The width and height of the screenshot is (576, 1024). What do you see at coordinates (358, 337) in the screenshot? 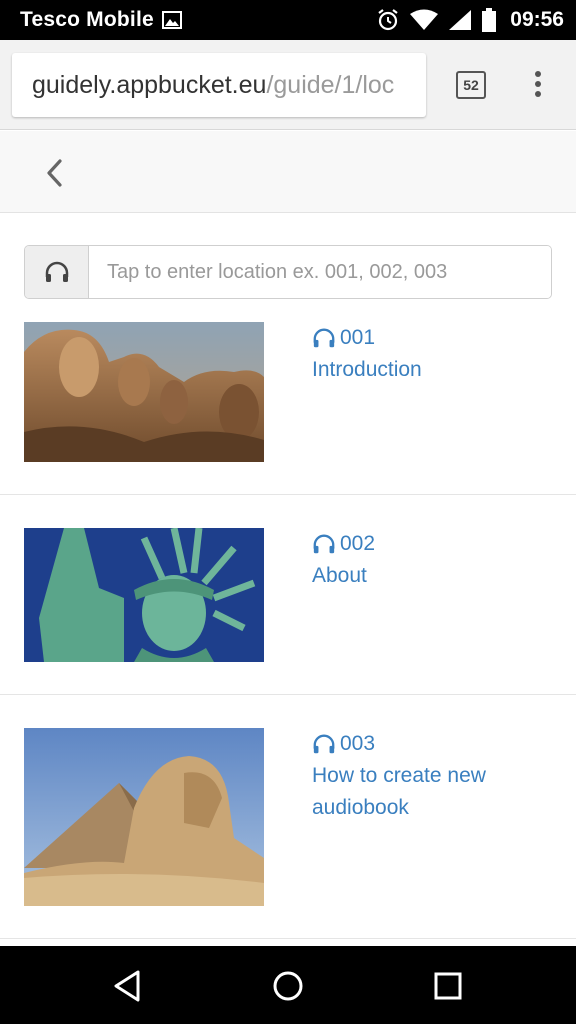
I see `item-number: 001` at bounding box center [358, 337].